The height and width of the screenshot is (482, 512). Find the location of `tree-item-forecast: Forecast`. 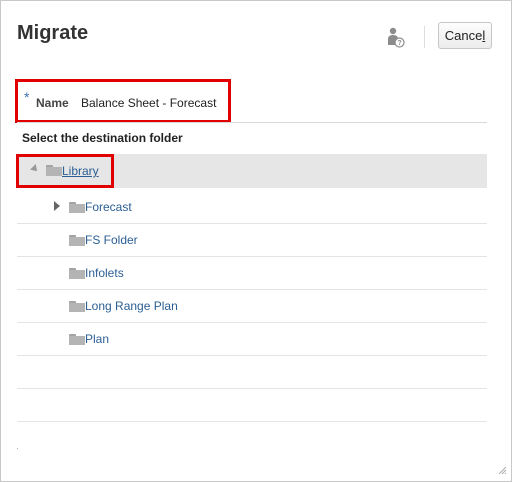

tree-item-forecast: Forecast is located at coordinates (108, 207).